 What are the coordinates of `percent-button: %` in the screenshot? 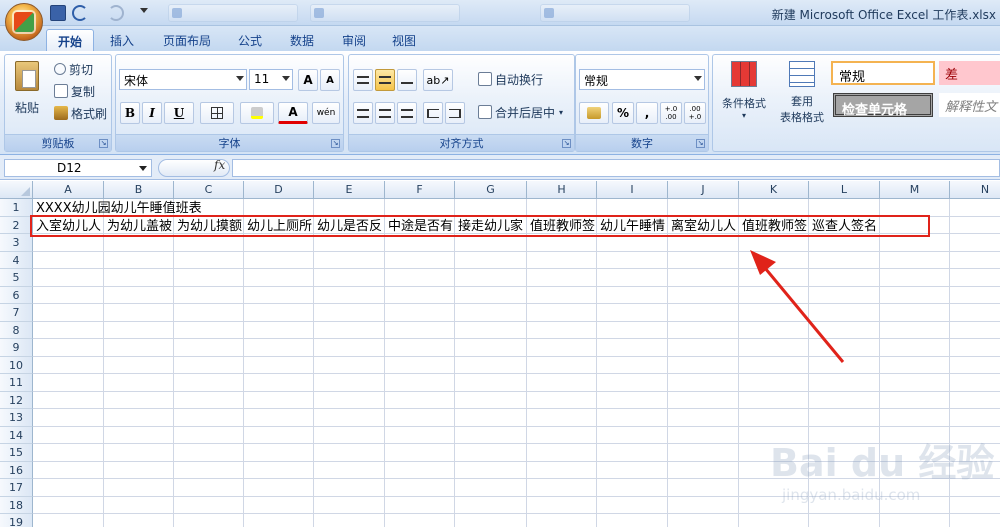 It's located at (623, 113).